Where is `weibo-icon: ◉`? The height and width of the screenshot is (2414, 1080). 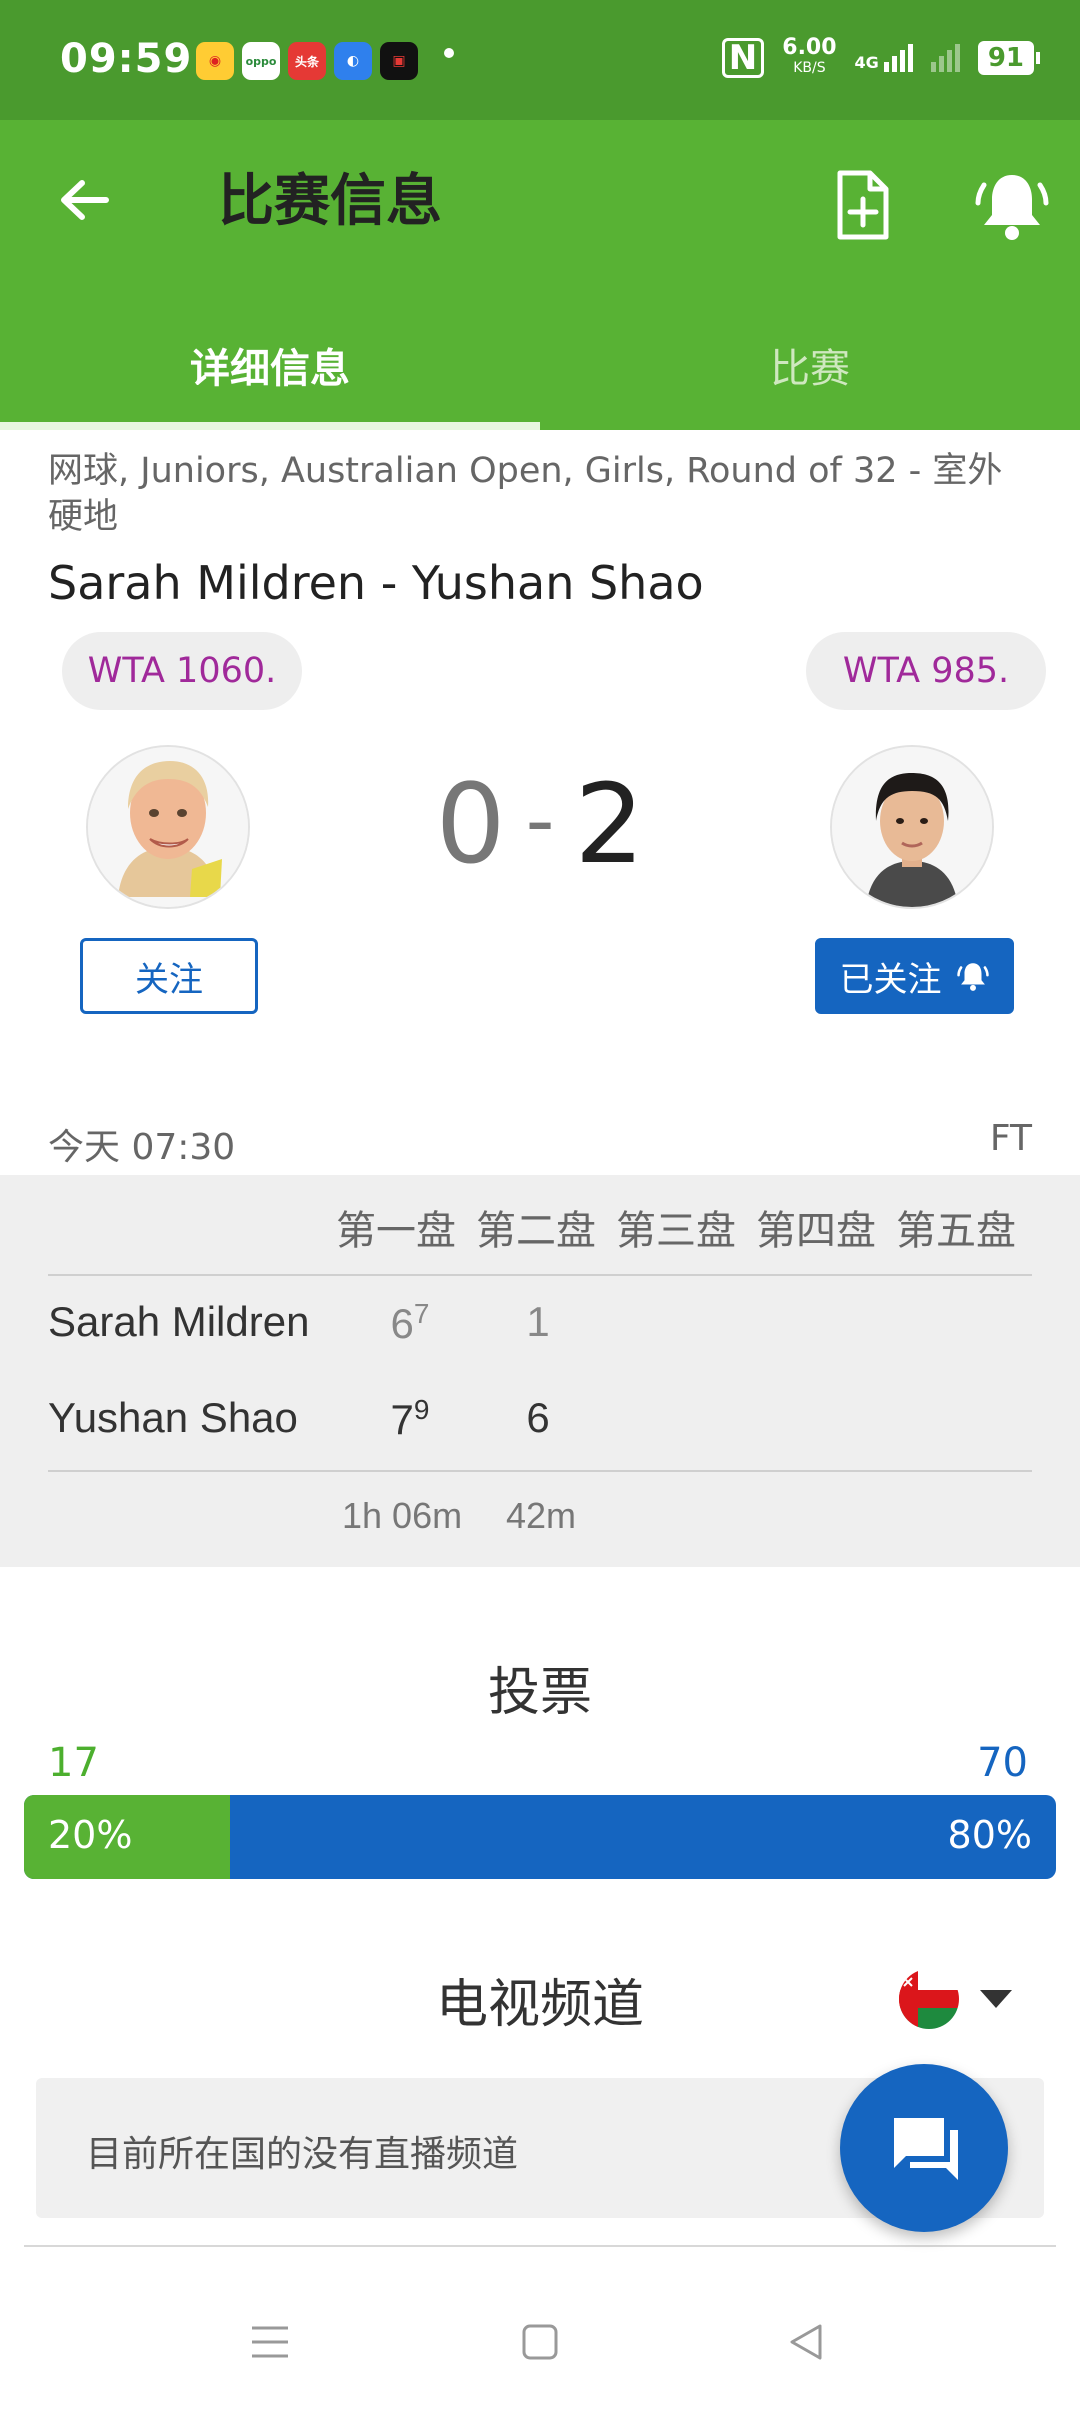
weibo-icon: ◉ is located at coordinates (215, 61).